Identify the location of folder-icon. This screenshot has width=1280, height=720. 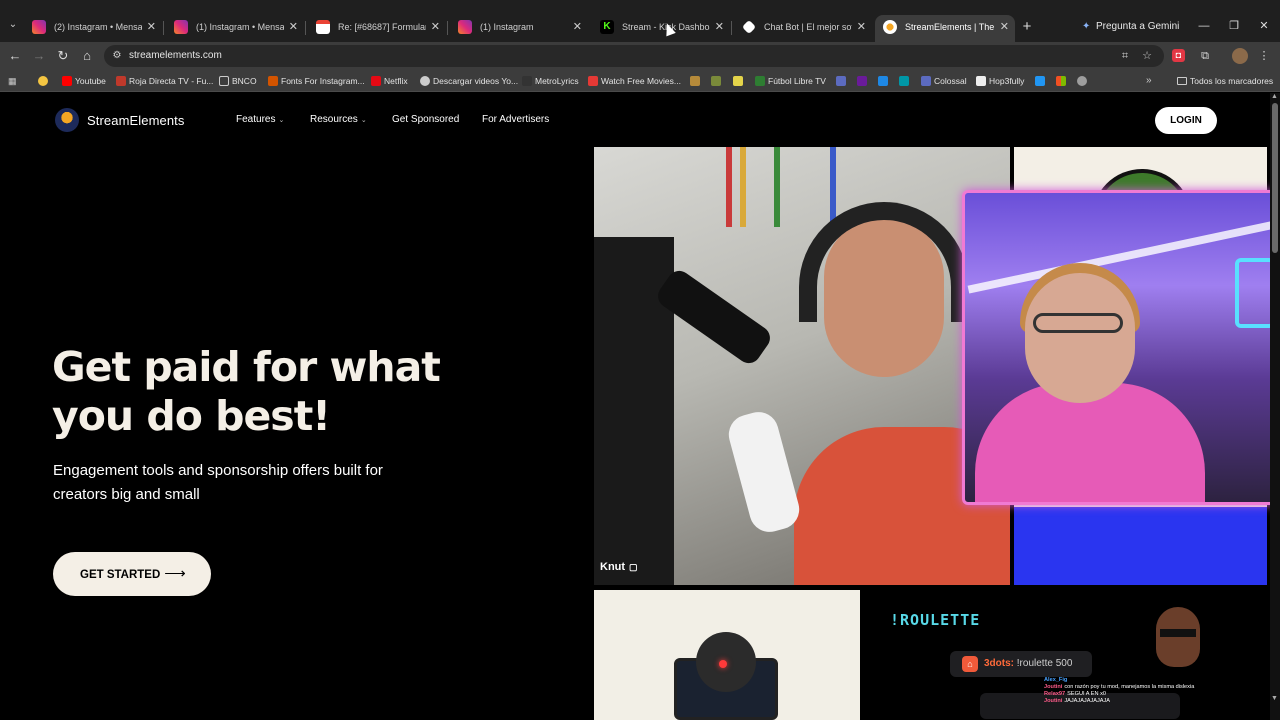
(1182, 81).